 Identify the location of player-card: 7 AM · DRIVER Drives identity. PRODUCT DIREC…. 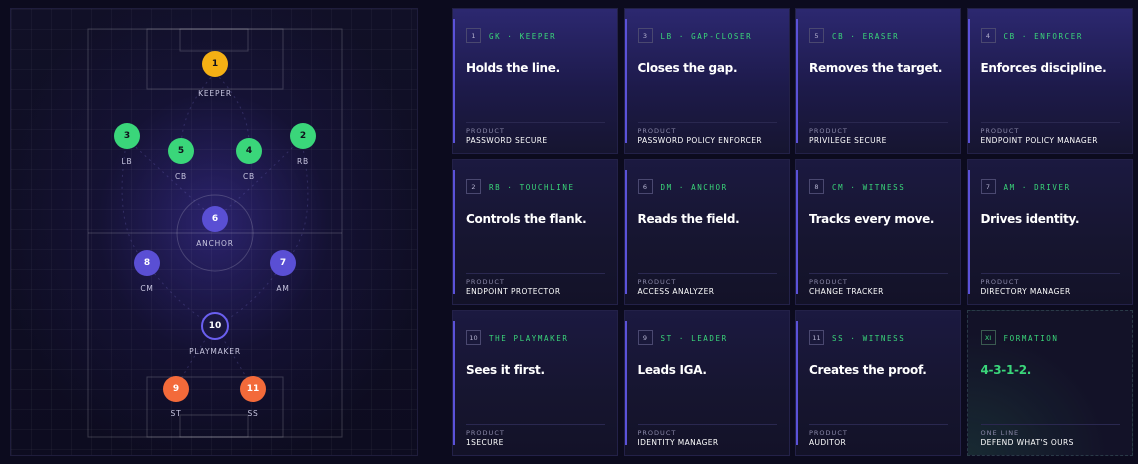
(1049, 232).